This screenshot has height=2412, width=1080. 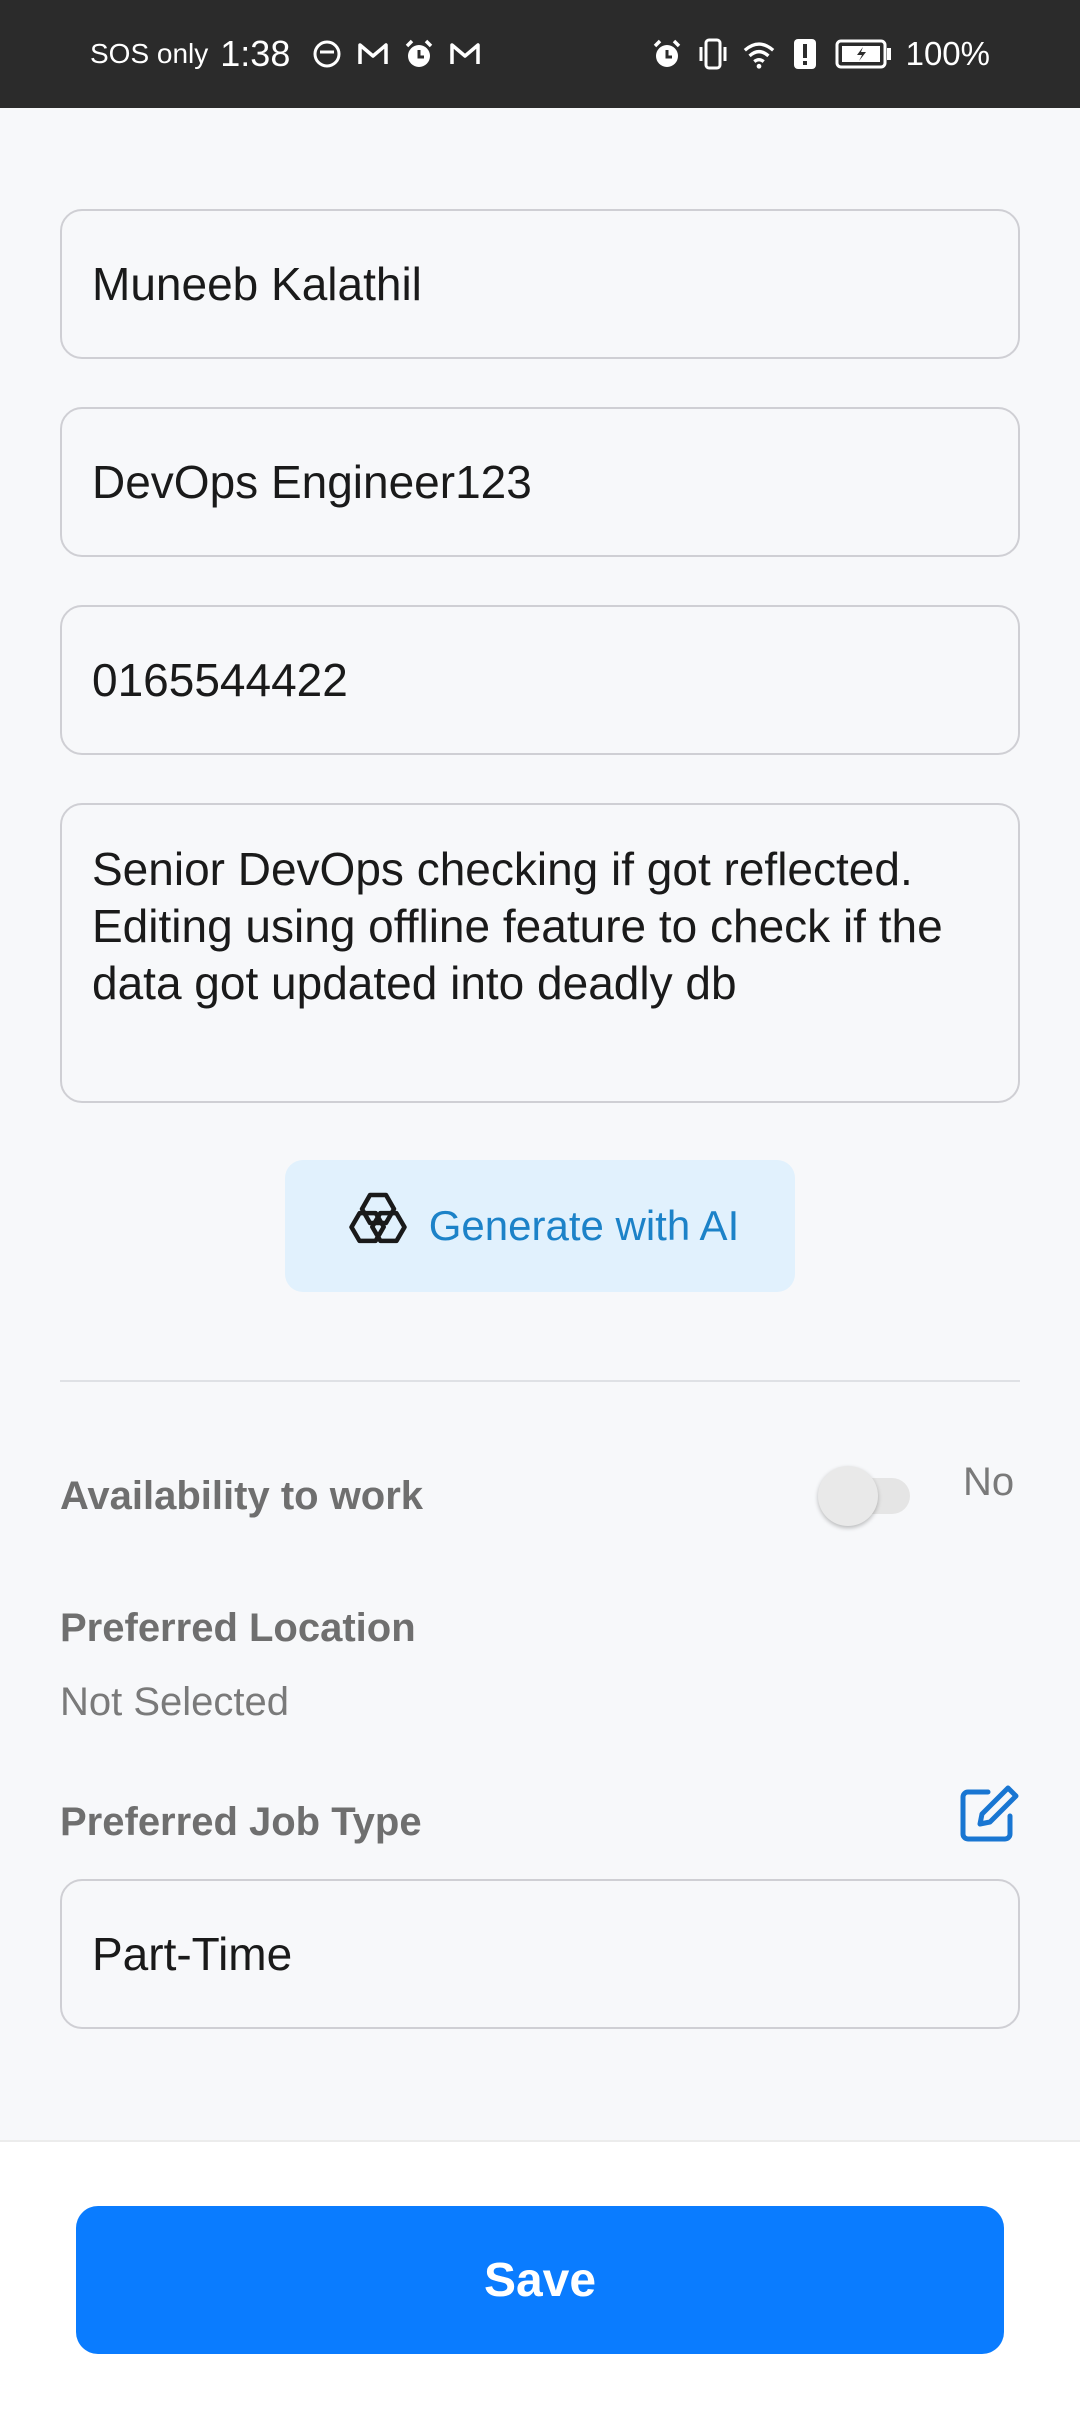 What do you see at coordinates (238, 1628) in the screenshot?
I see `preferred-location-label: Preferred Location` at bounding box center [238, 1628].